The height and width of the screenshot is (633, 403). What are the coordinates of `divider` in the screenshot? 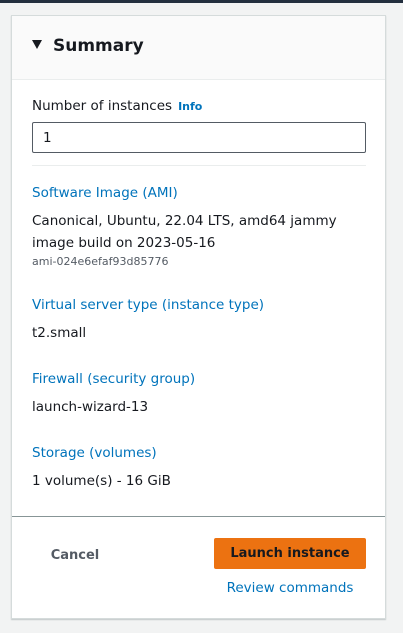 It's located at (199, 165).